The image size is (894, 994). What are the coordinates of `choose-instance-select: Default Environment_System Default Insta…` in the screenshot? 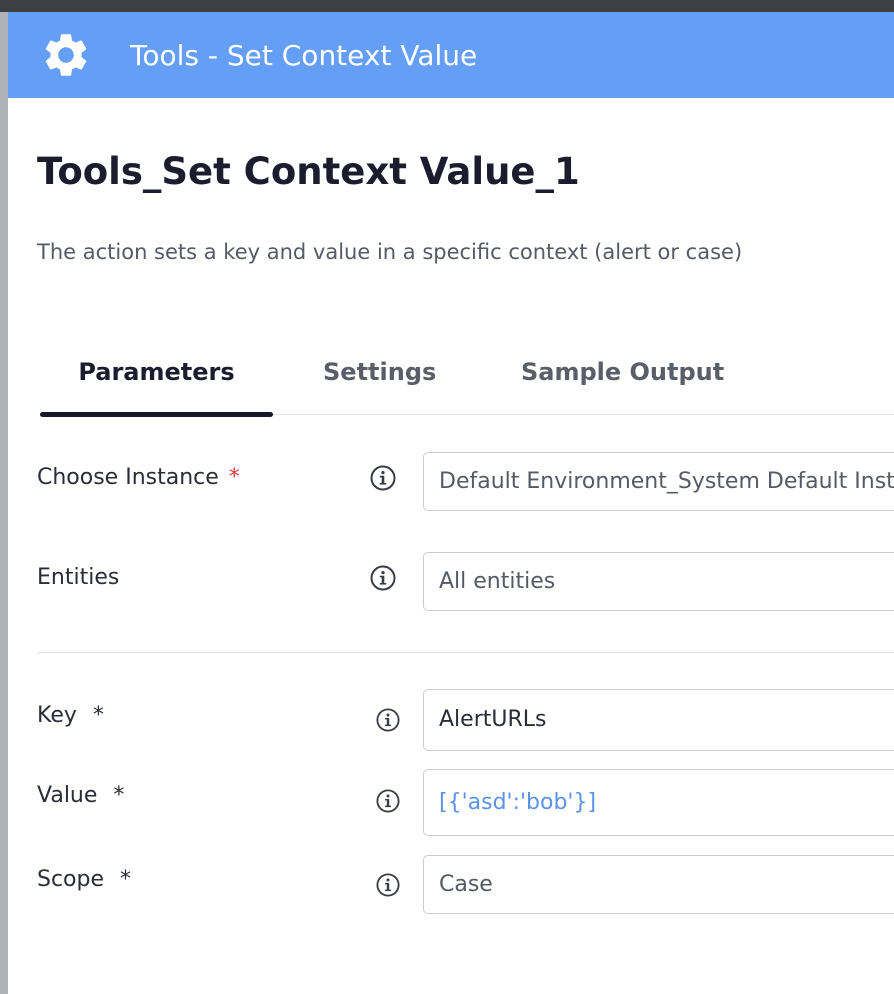 It's located at (658, 481).